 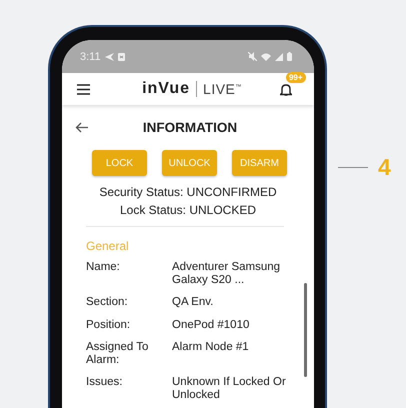 What do you see at coordinates (211, 348) in the screenshot?
I see `field-value: Alarm Node #1` at bounding box center [211, 348].